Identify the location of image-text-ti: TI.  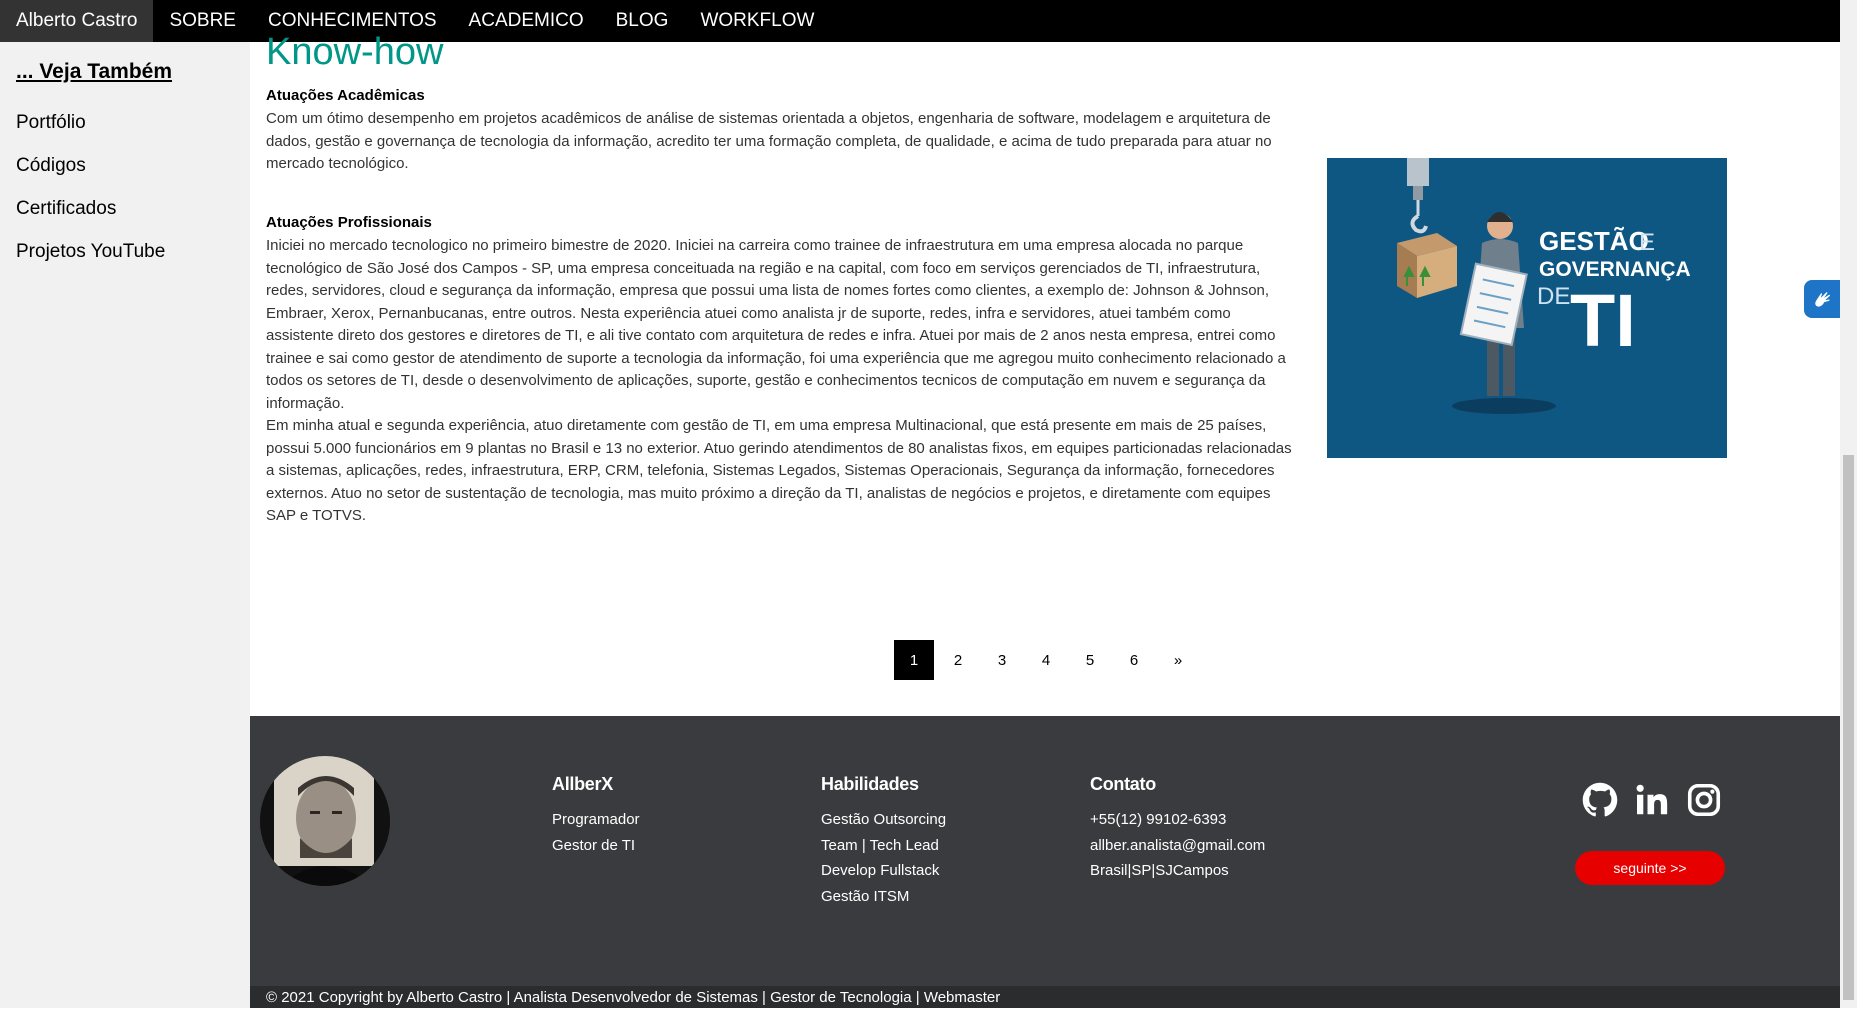
(1603, 320).